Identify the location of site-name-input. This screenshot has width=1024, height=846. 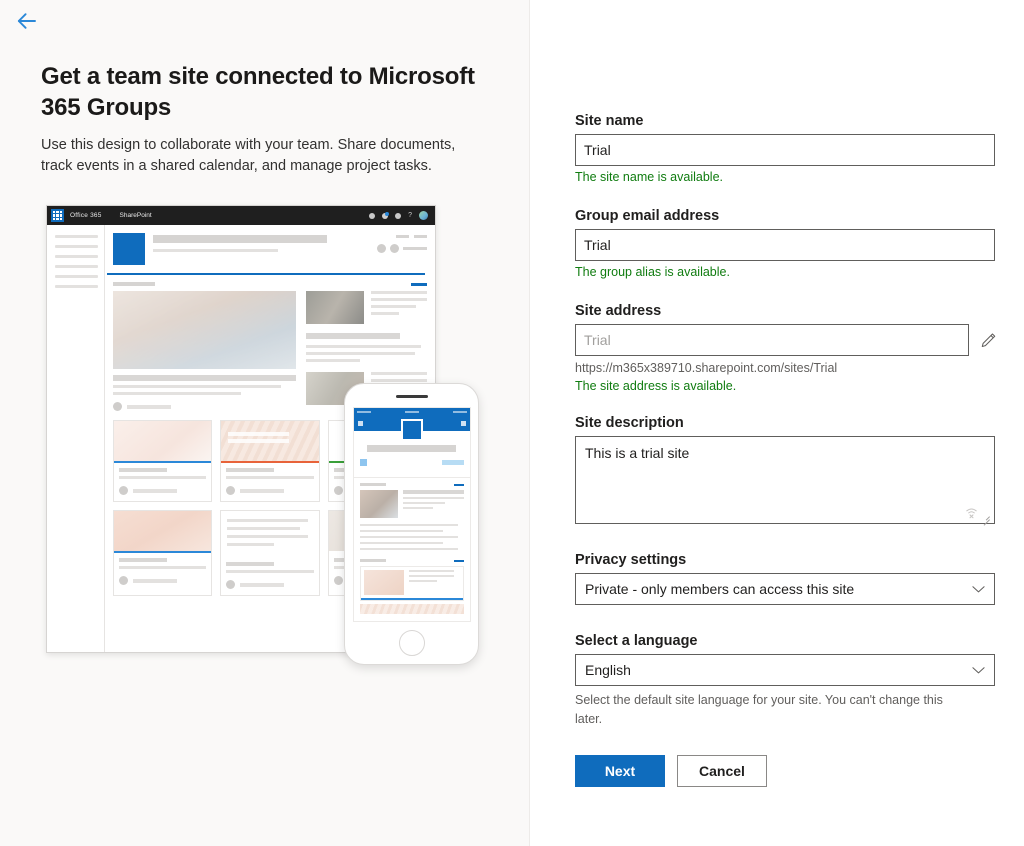
(785, 150).